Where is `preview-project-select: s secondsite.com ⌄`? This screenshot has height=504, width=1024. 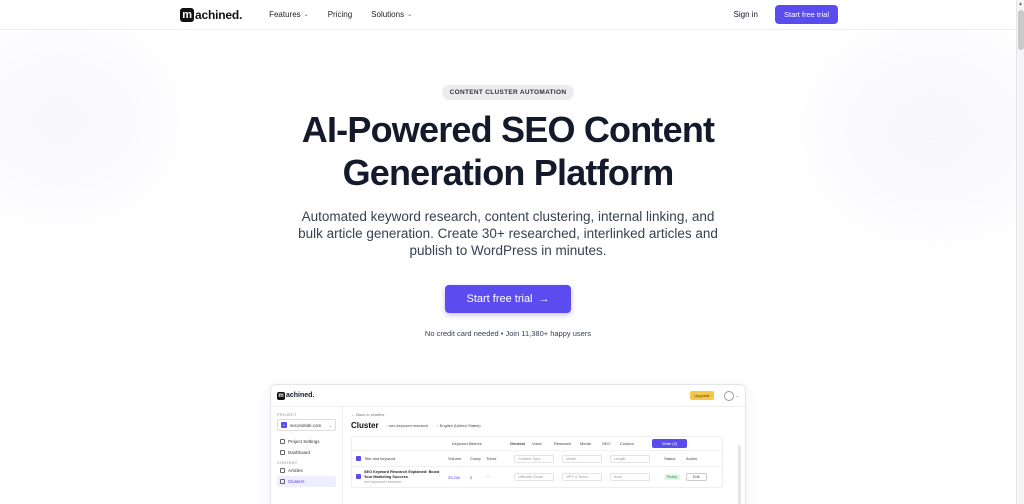
preview-project-select: s secondsite.com ⌄ is located at coordinates (306, 425).